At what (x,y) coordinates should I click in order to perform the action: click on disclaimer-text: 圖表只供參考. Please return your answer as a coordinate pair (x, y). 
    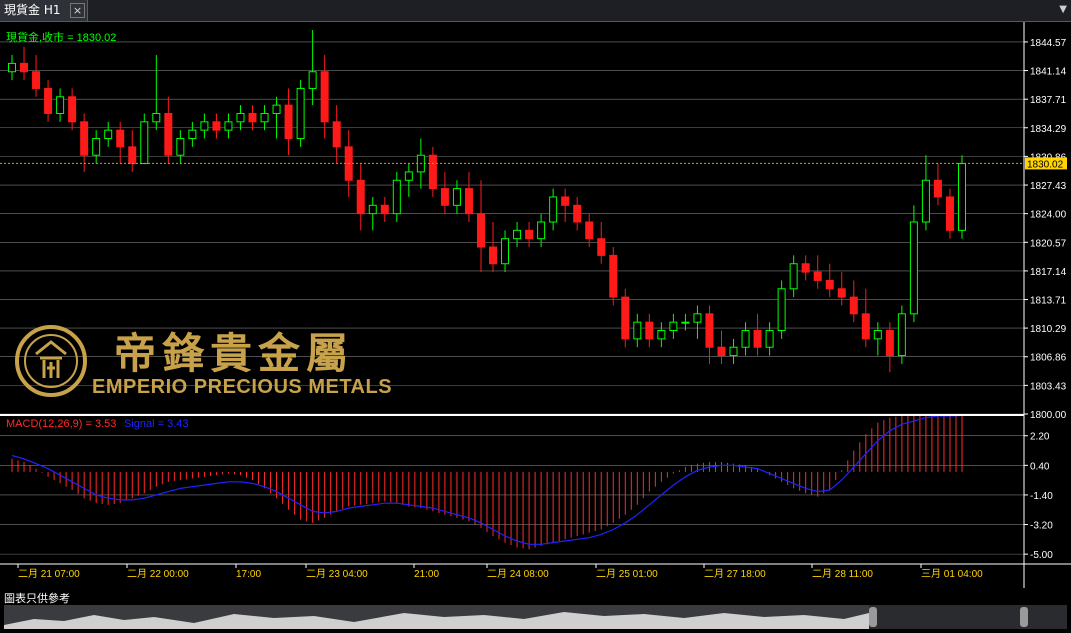
    Looking at the image, I should click on (37, 598).